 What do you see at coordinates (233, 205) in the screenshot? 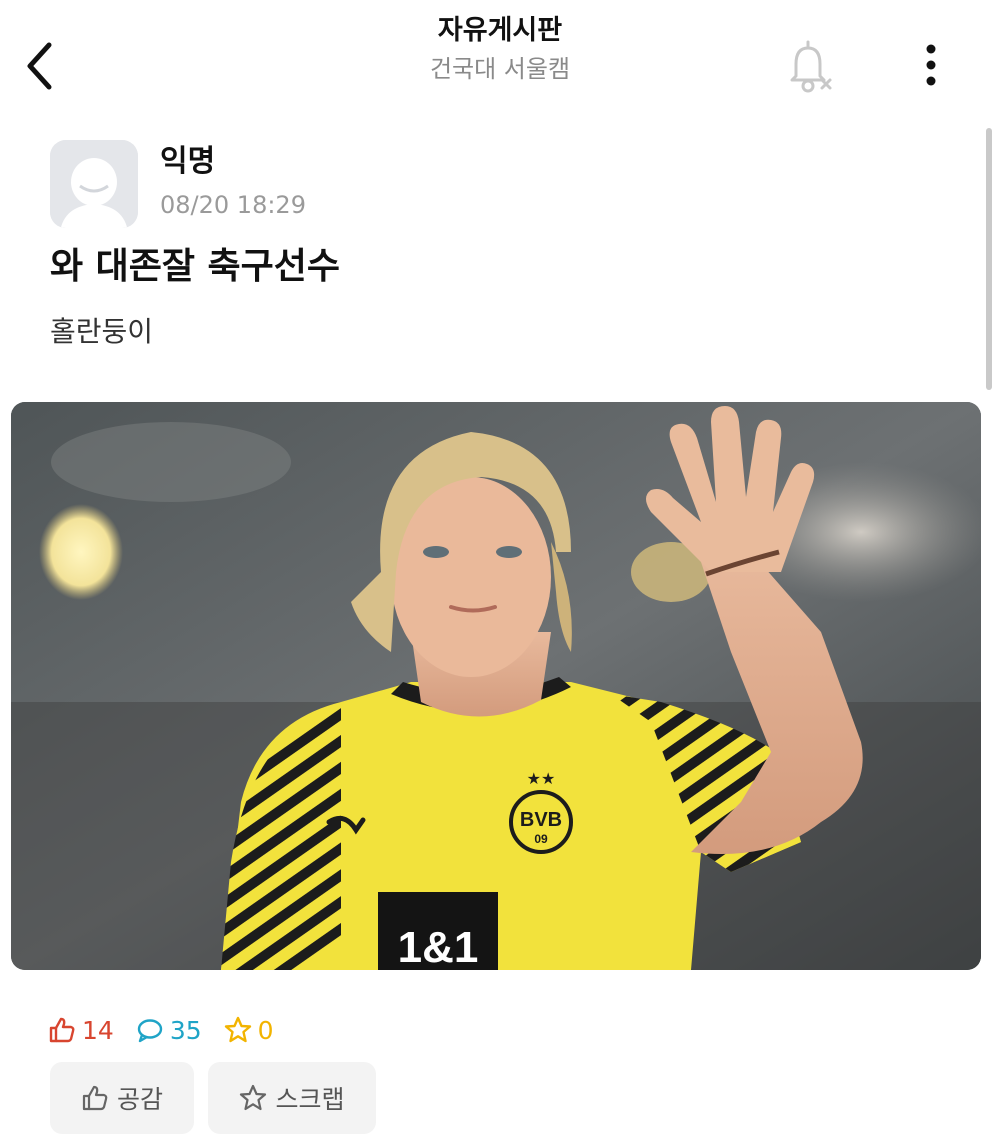
I see `post-timestamp: 08/20 18:29` at bounding box center [233, 205].